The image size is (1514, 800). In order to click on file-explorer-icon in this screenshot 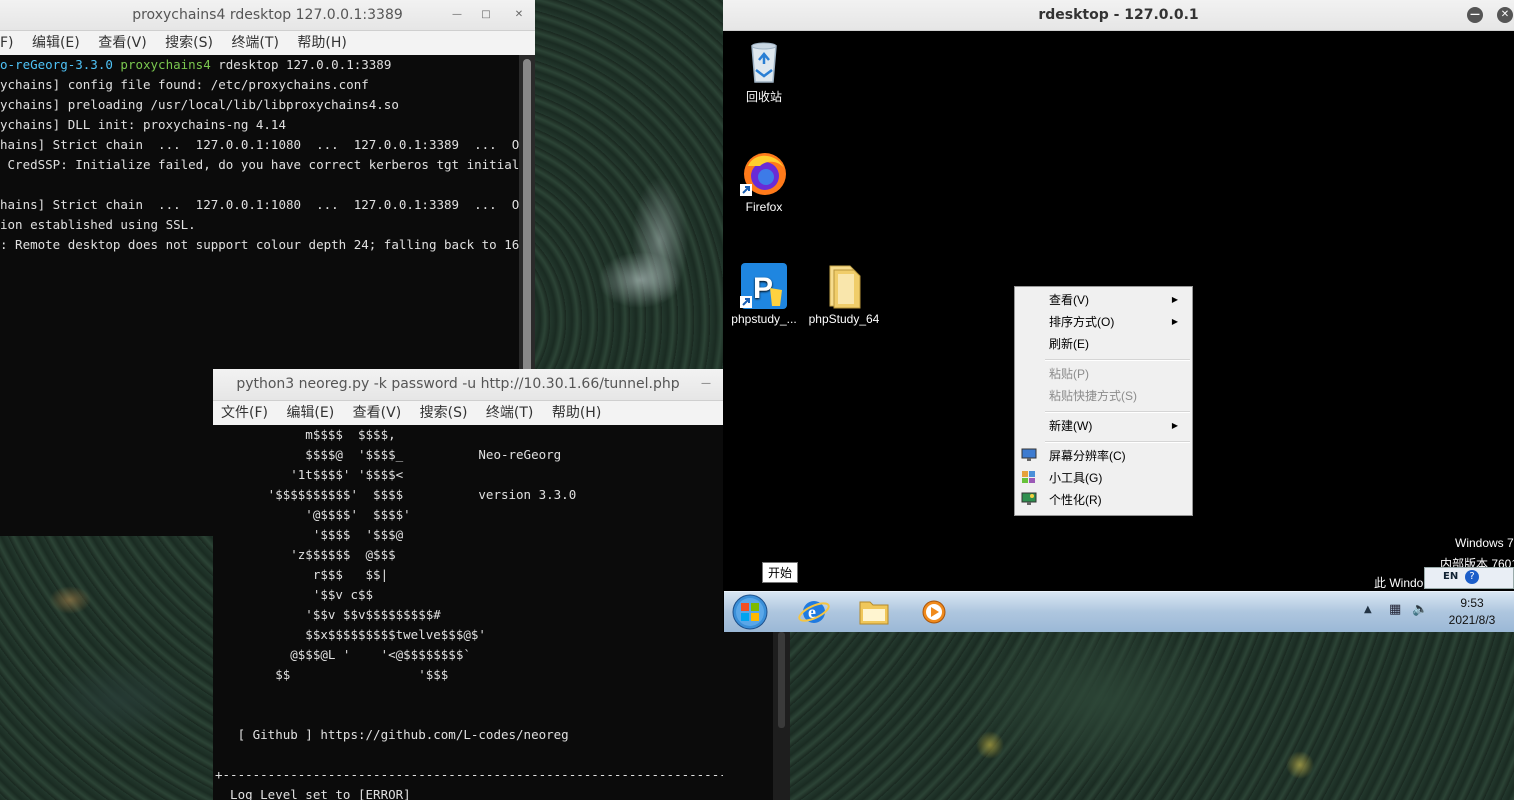, I will do `click(874, 613)`.